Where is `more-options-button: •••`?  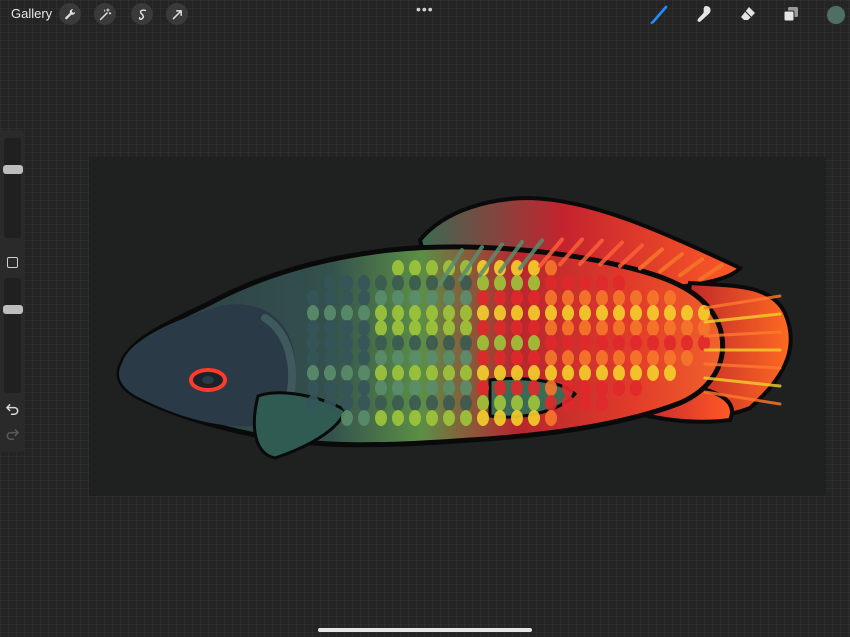 more-options-button: ••• is located at coordinates (425, 9).